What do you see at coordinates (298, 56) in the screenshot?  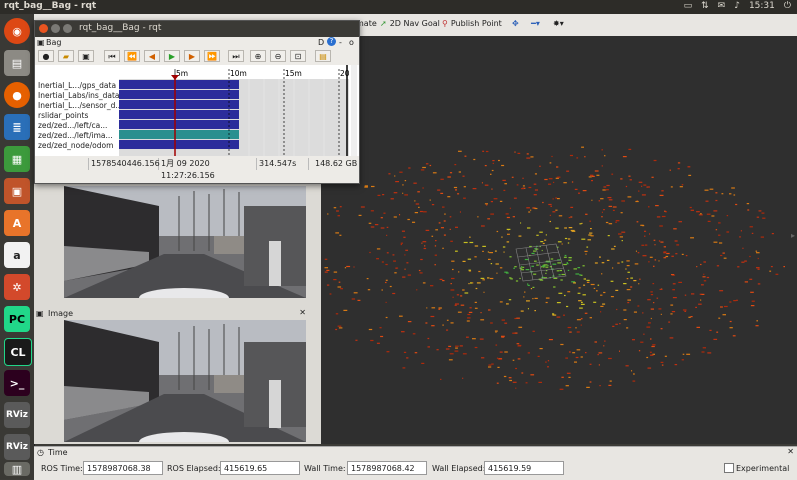 I see `zoom-reset-icon: ⊡` at bounding box center [298, 56].